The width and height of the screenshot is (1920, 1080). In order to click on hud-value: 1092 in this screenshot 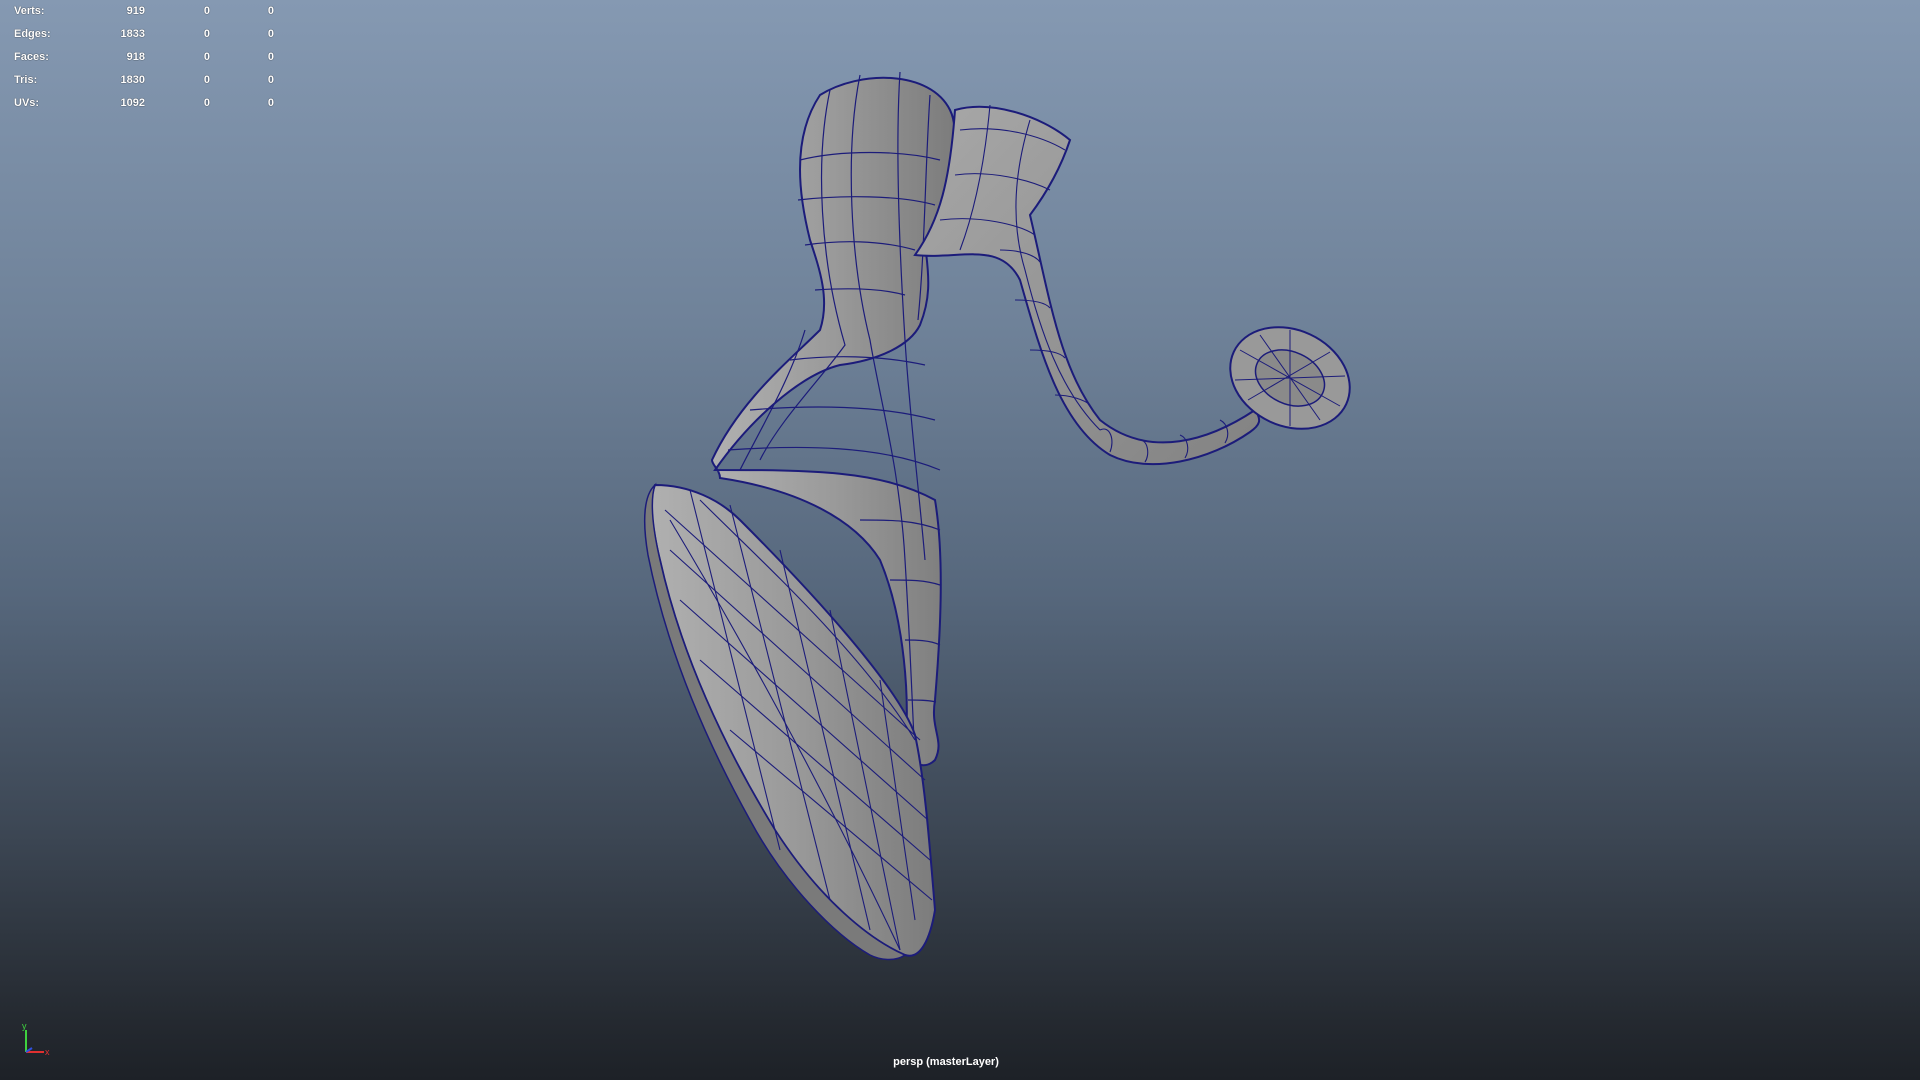, I will do `click(132, 103)`.